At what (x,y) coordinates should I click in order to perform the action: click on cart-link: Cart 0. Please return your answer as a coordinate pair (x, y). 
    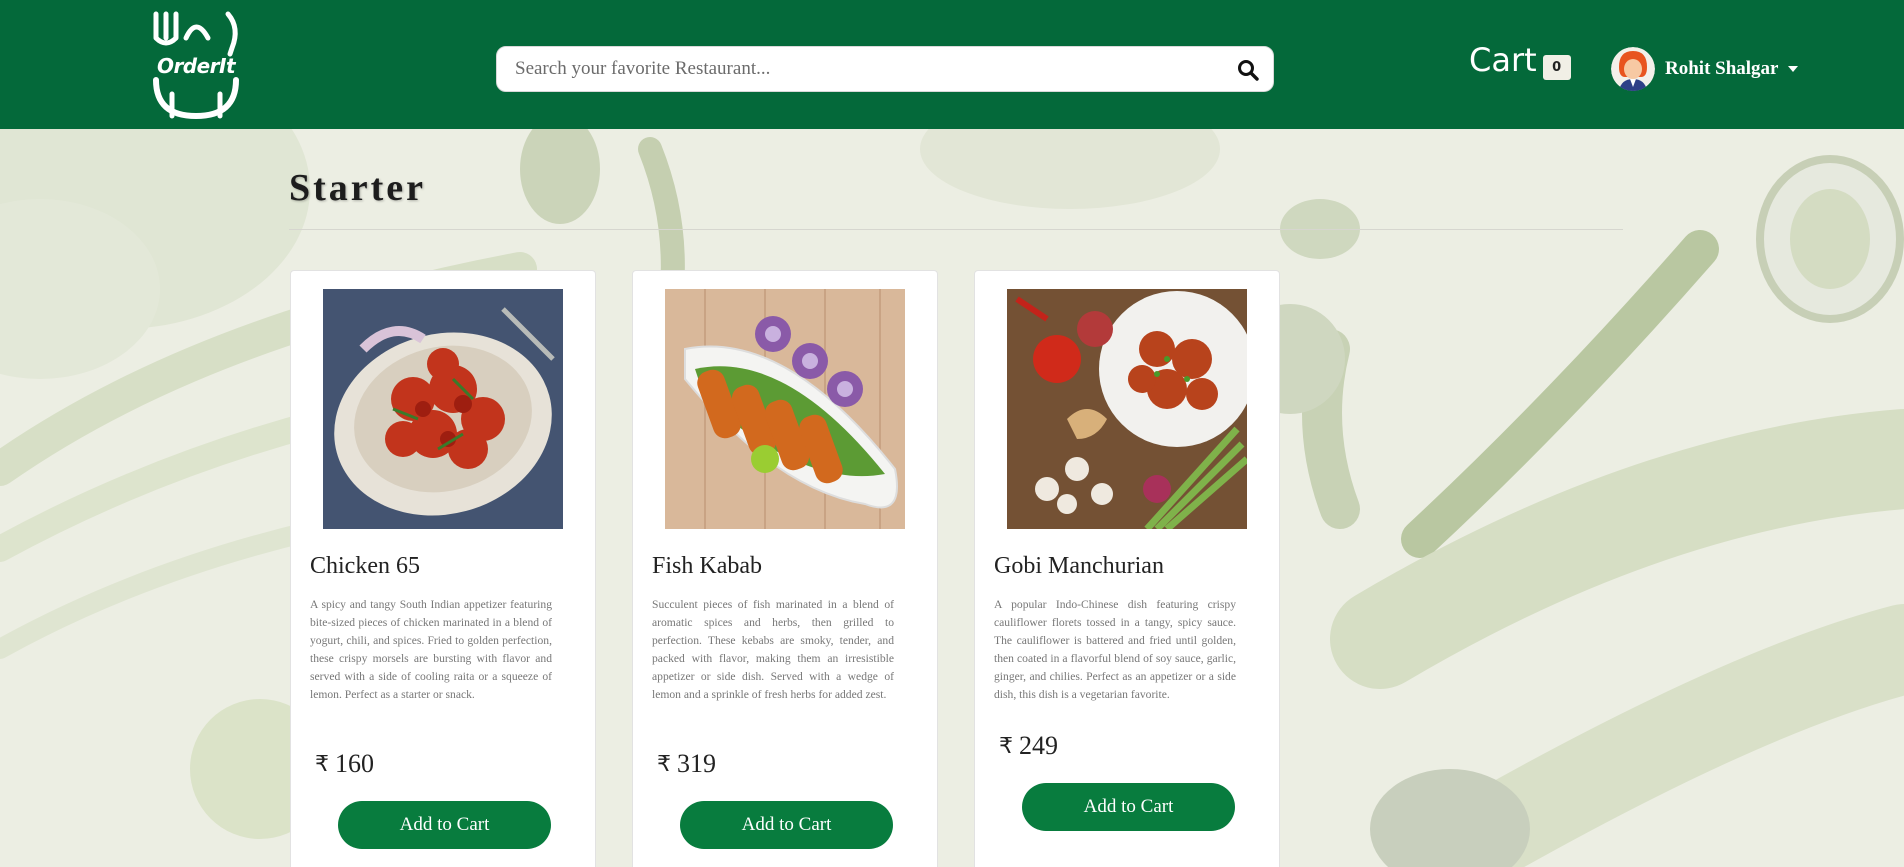
    Looking at the image, I should click on (1520, 62).